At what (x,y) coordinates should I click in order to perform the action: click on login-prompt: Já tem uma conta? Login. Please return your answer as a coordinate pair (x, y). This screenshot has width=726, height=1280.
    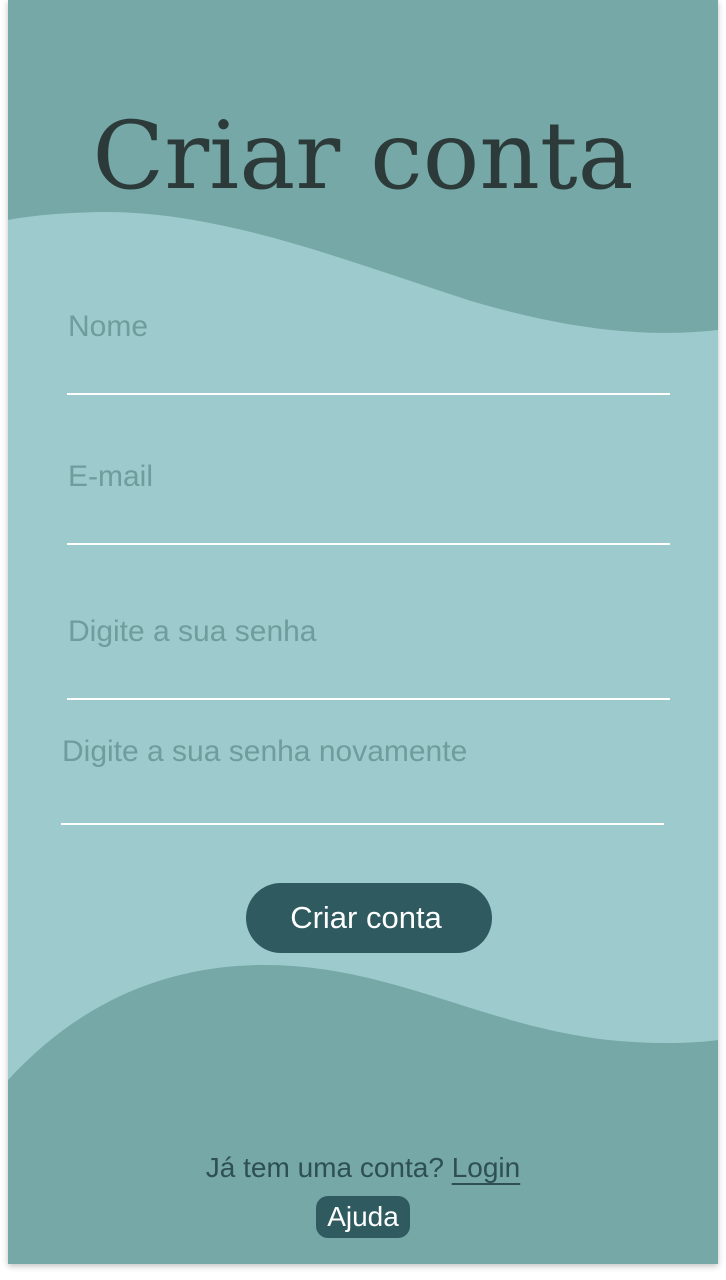
    Looking at the image, I should click on (363, 1168).